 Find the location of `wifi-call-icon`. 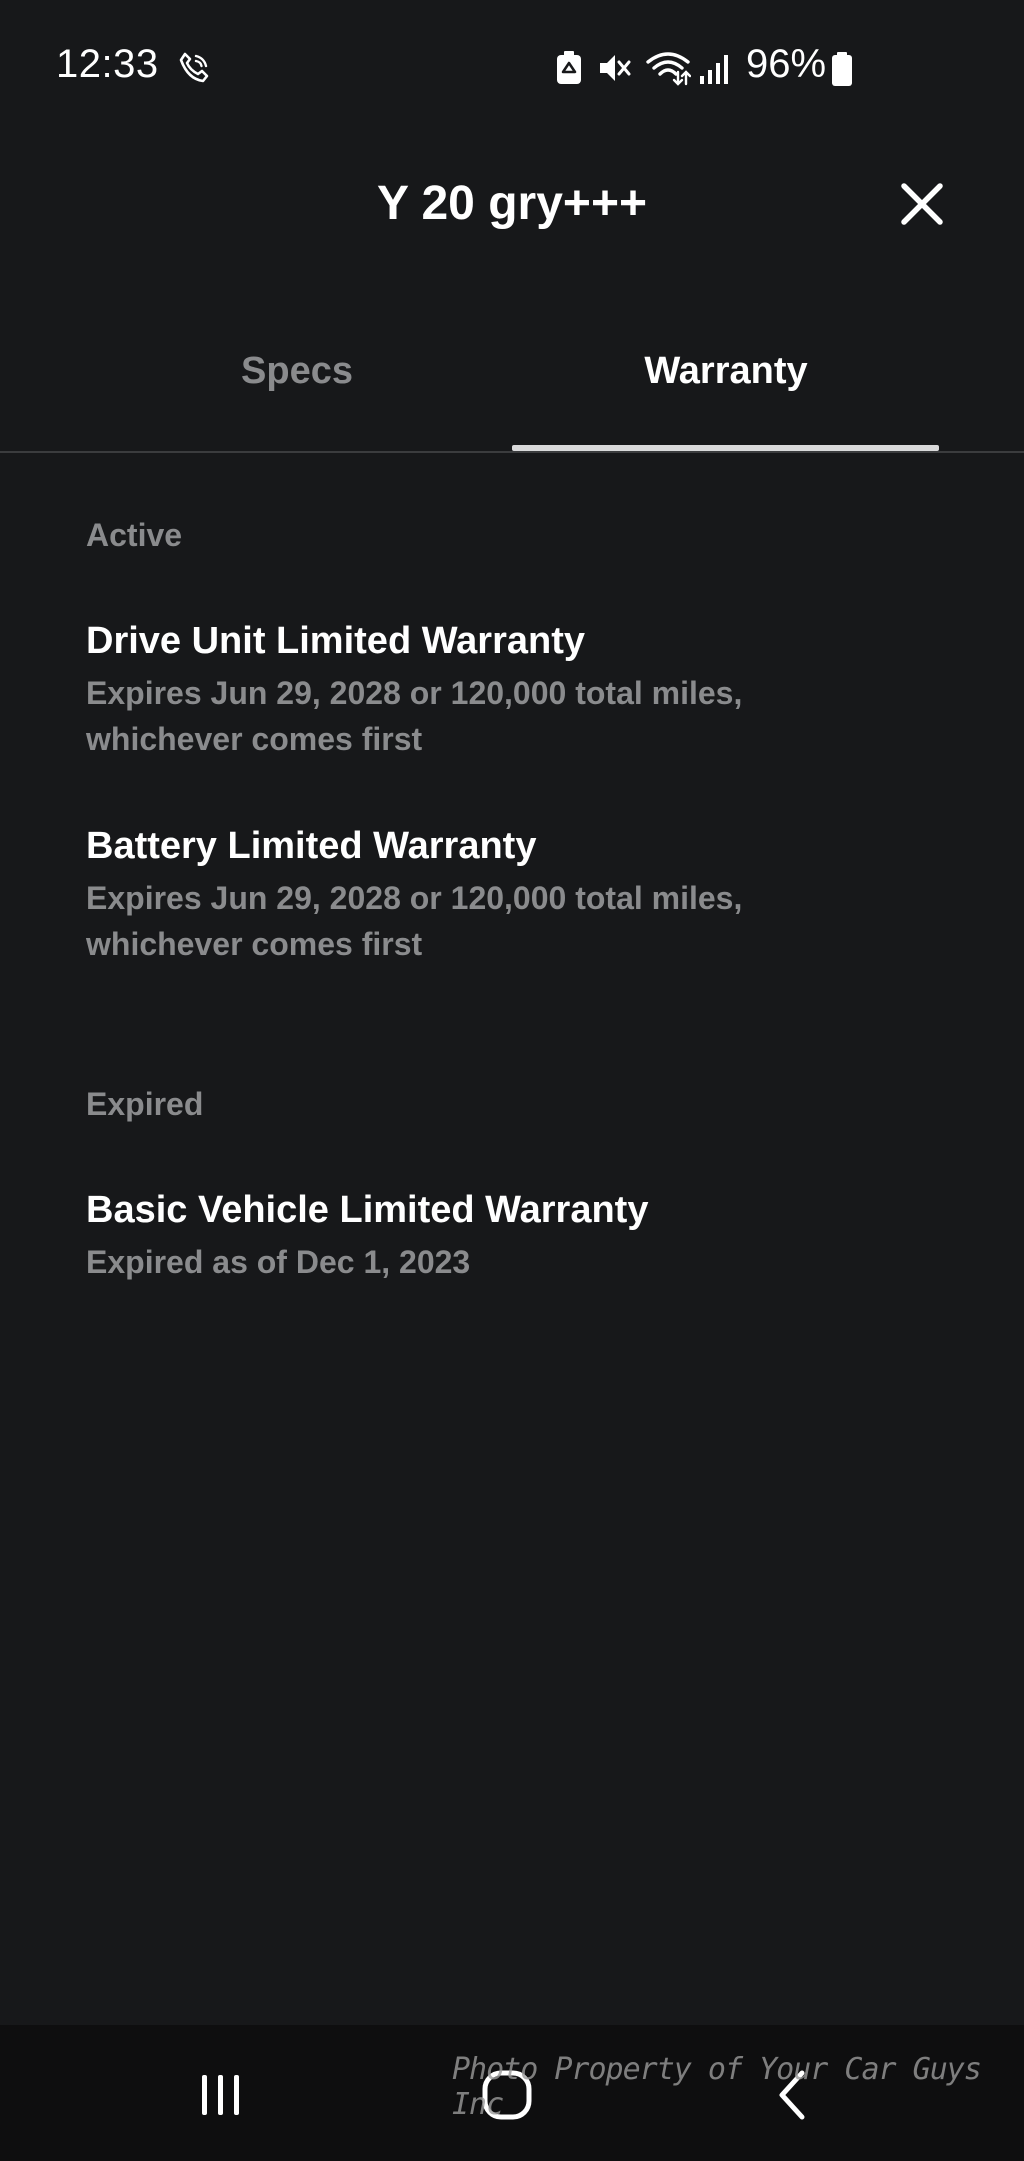

wifi-call-icon is located at coordinates (194, 67).